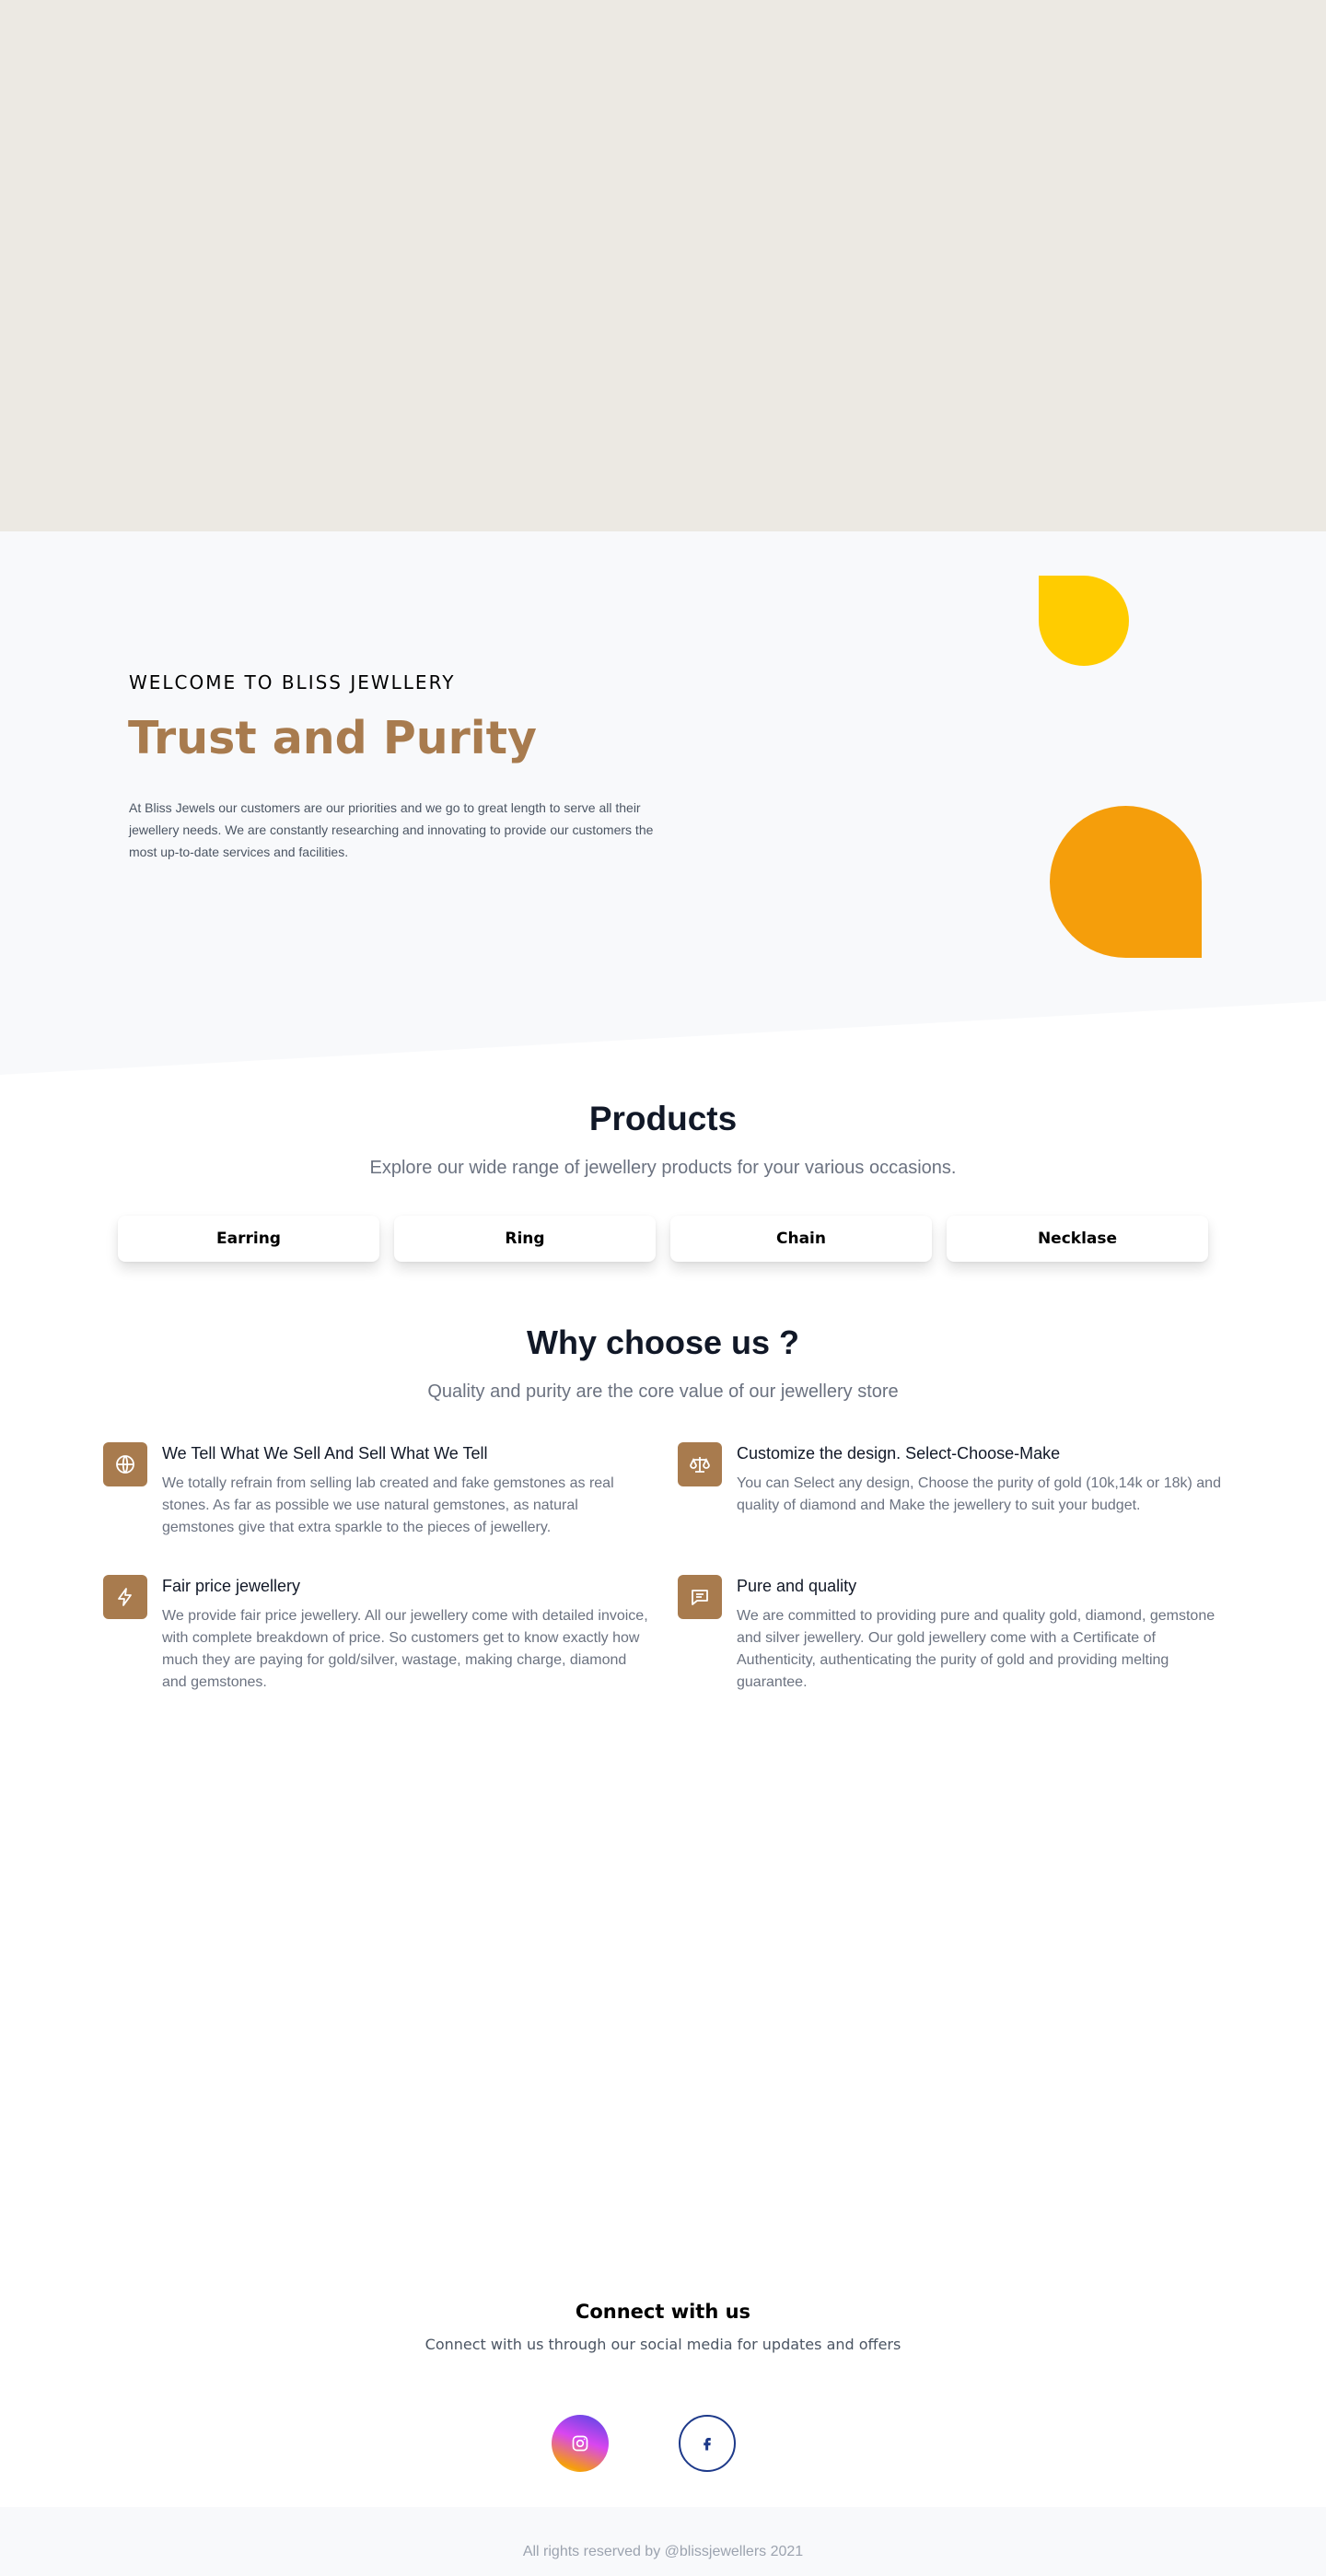  I want to click on feature-title: Pure and quality, so click(797, 1586).